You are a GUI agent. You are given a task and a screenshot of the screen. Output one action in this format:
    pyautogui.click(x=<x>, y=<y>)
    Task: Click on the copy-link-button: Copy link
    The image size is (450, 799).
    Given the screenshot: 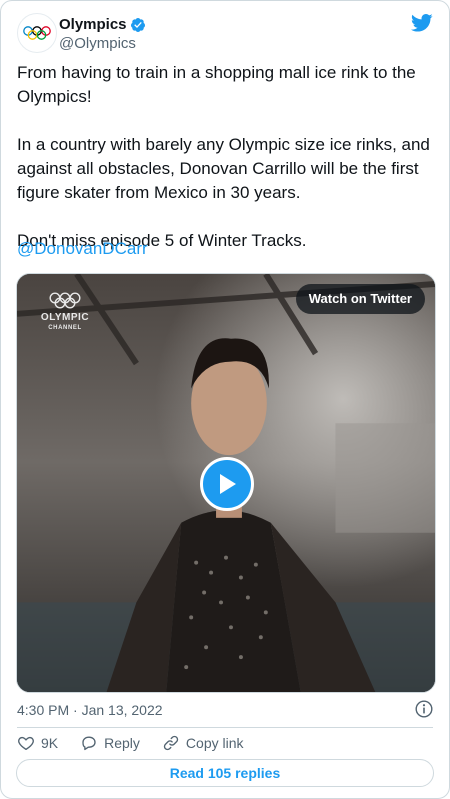 What is the action you would take?
    pyautogui.click(x=203, y=743)
    